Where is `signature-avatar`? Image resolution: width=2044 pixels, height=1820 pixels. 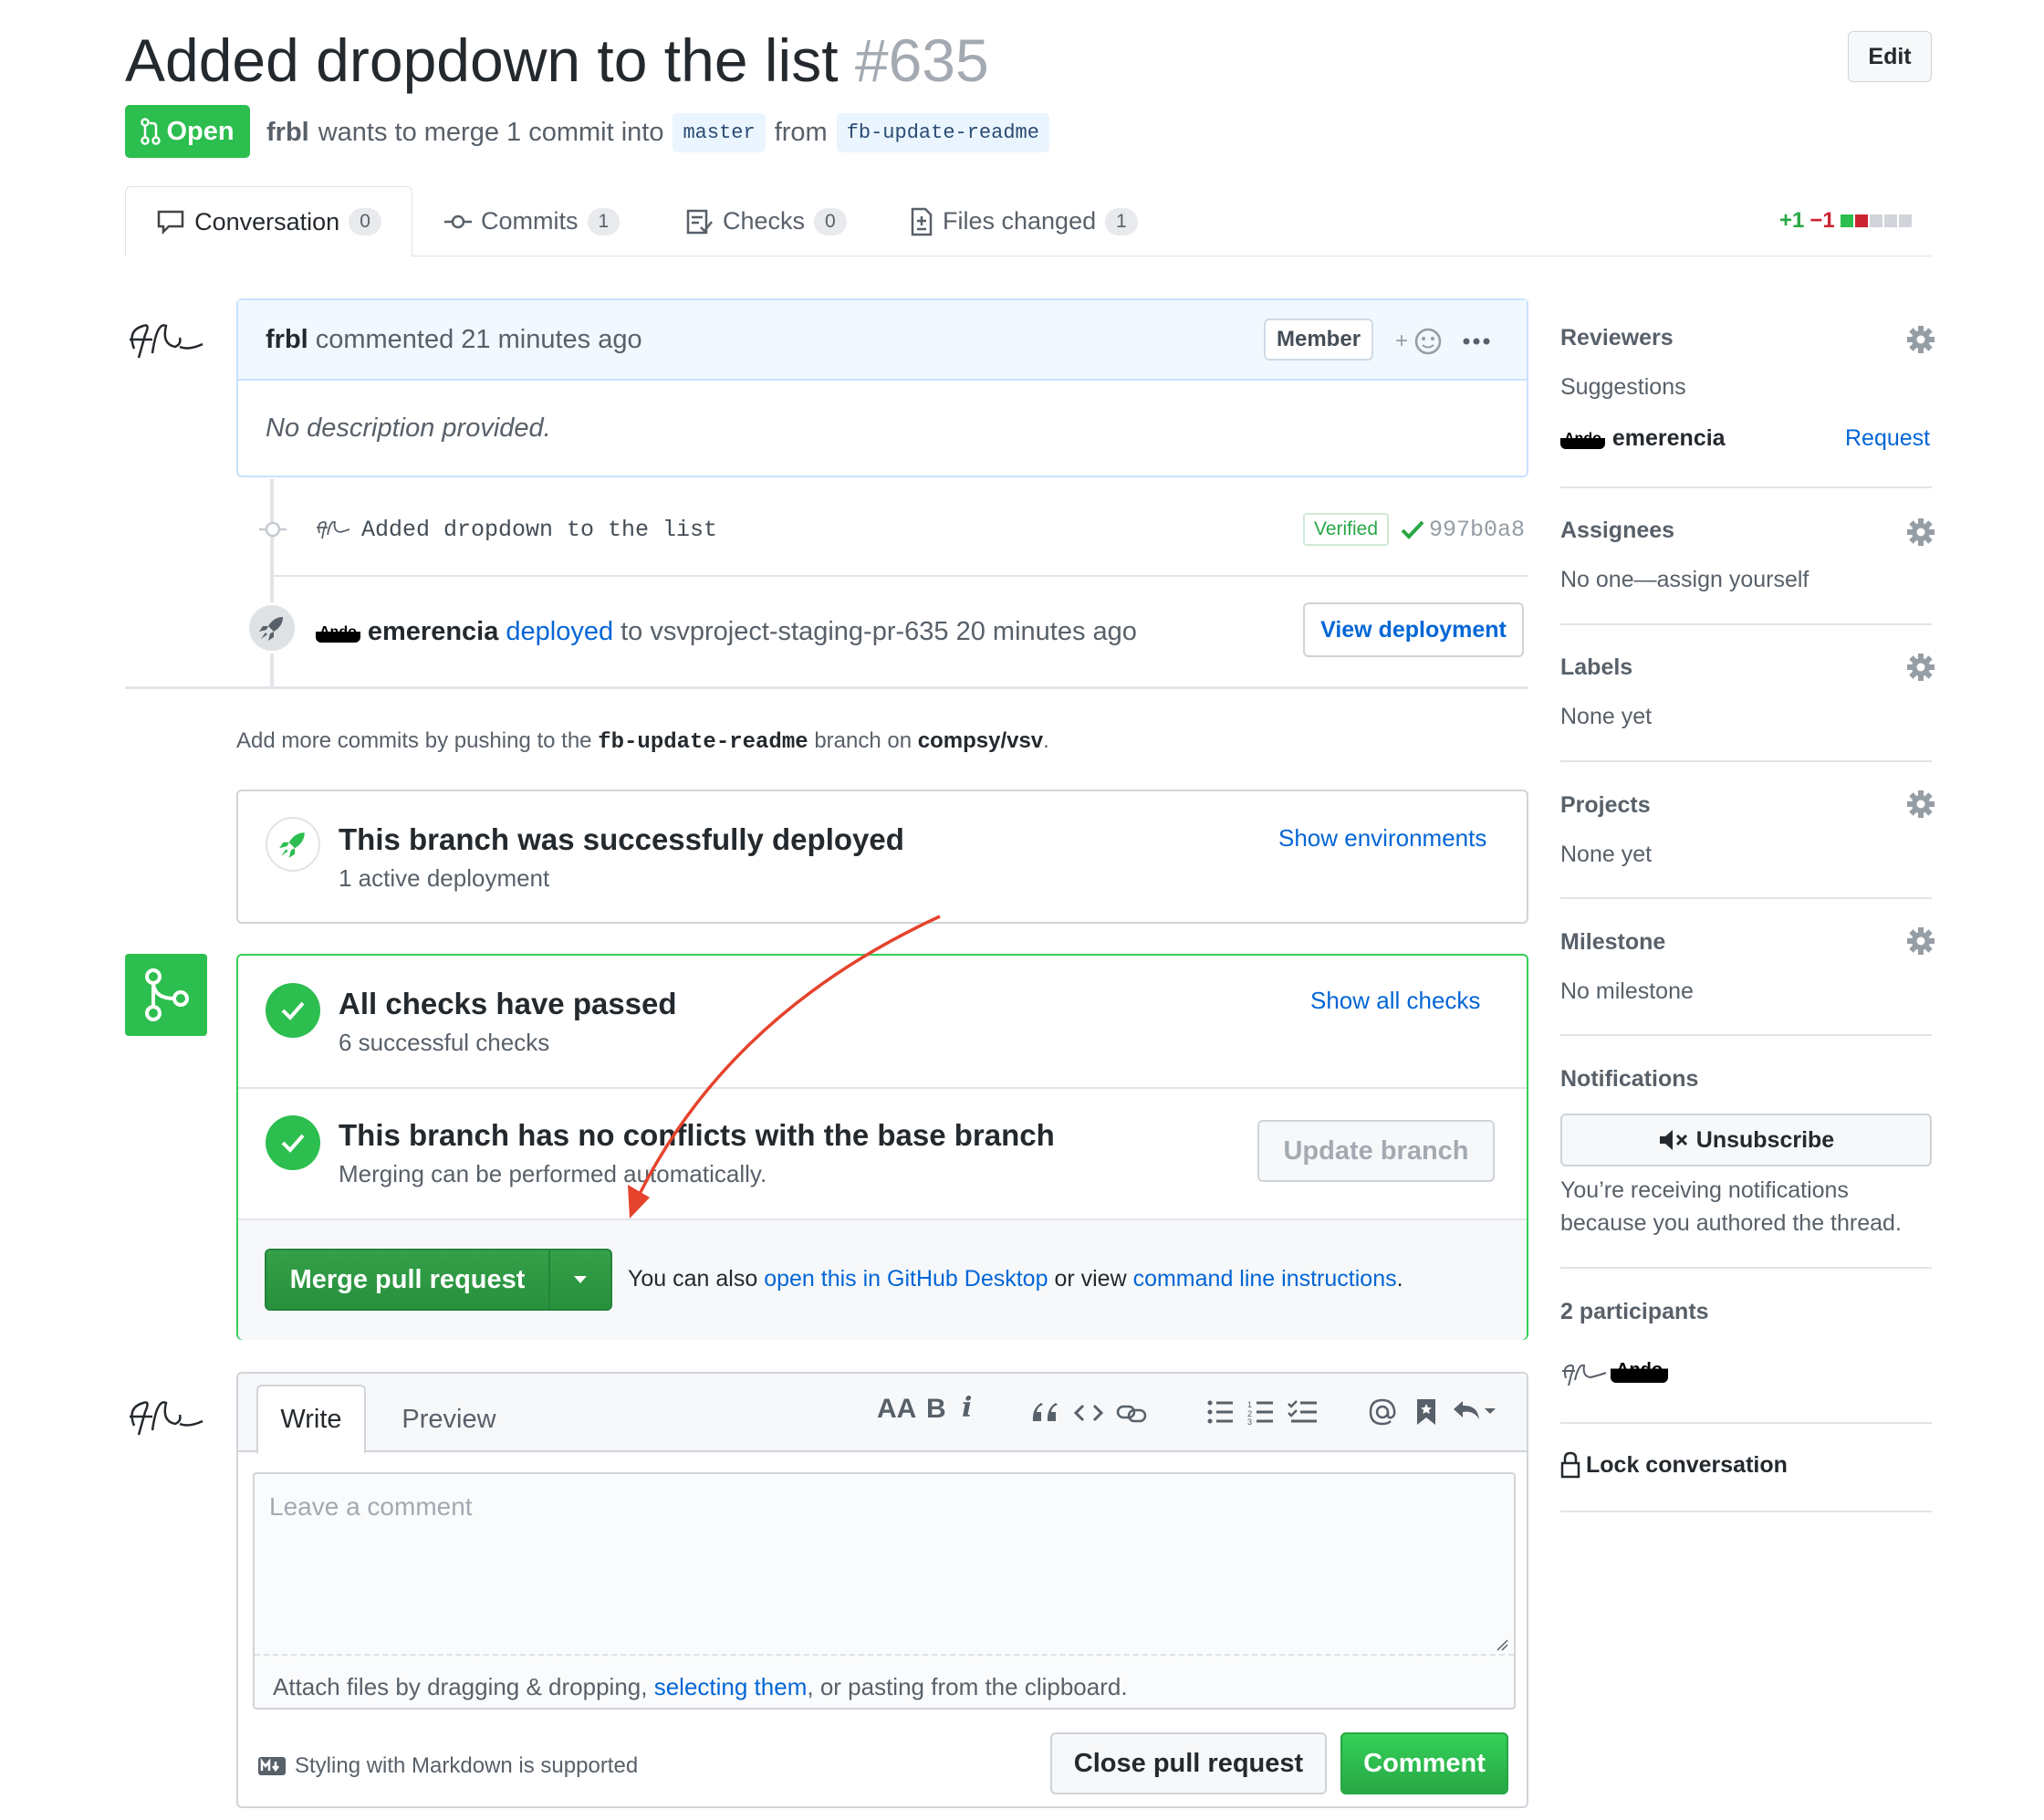
signature-avatar is located at coordinates (166, 342).